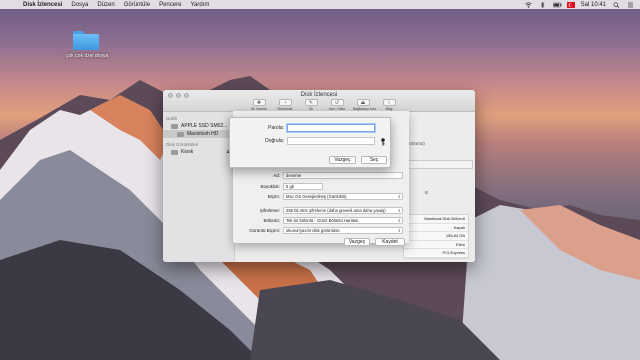 This screenshot has width=640, height=360. I want to click on key-icon, so click(383, 143).